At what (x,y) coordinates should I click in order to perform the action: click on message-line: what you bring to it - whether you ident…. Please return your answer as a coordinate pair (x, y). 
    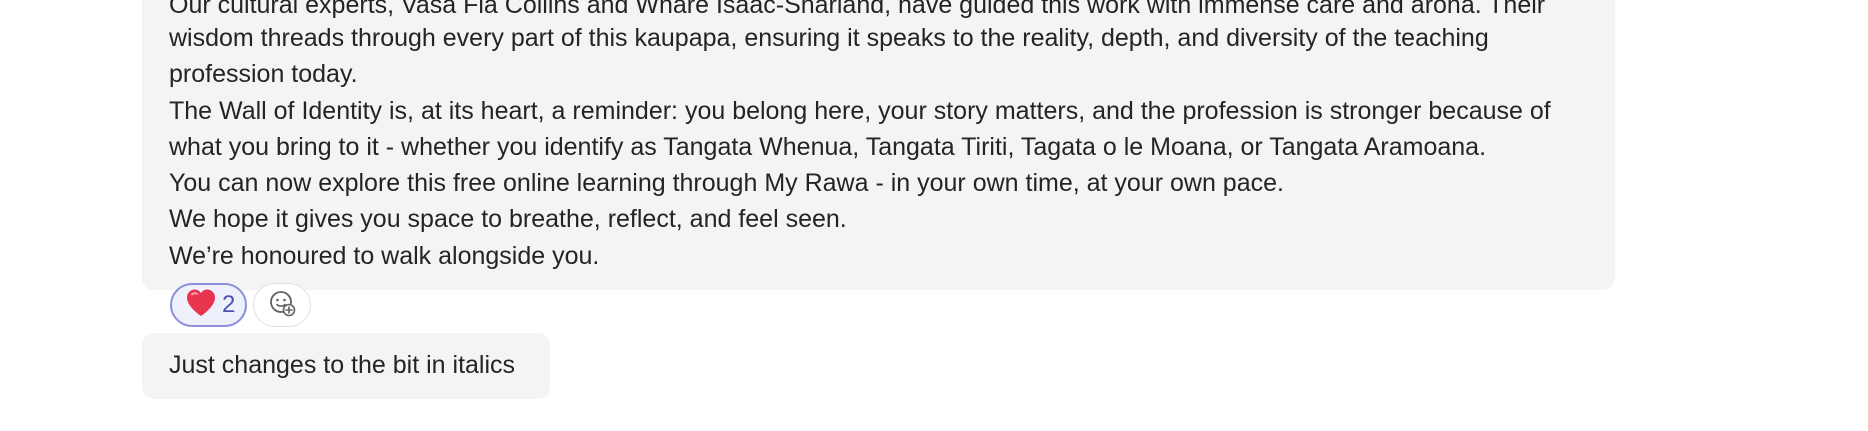
    Looking at the image, I should click on (828, 147).